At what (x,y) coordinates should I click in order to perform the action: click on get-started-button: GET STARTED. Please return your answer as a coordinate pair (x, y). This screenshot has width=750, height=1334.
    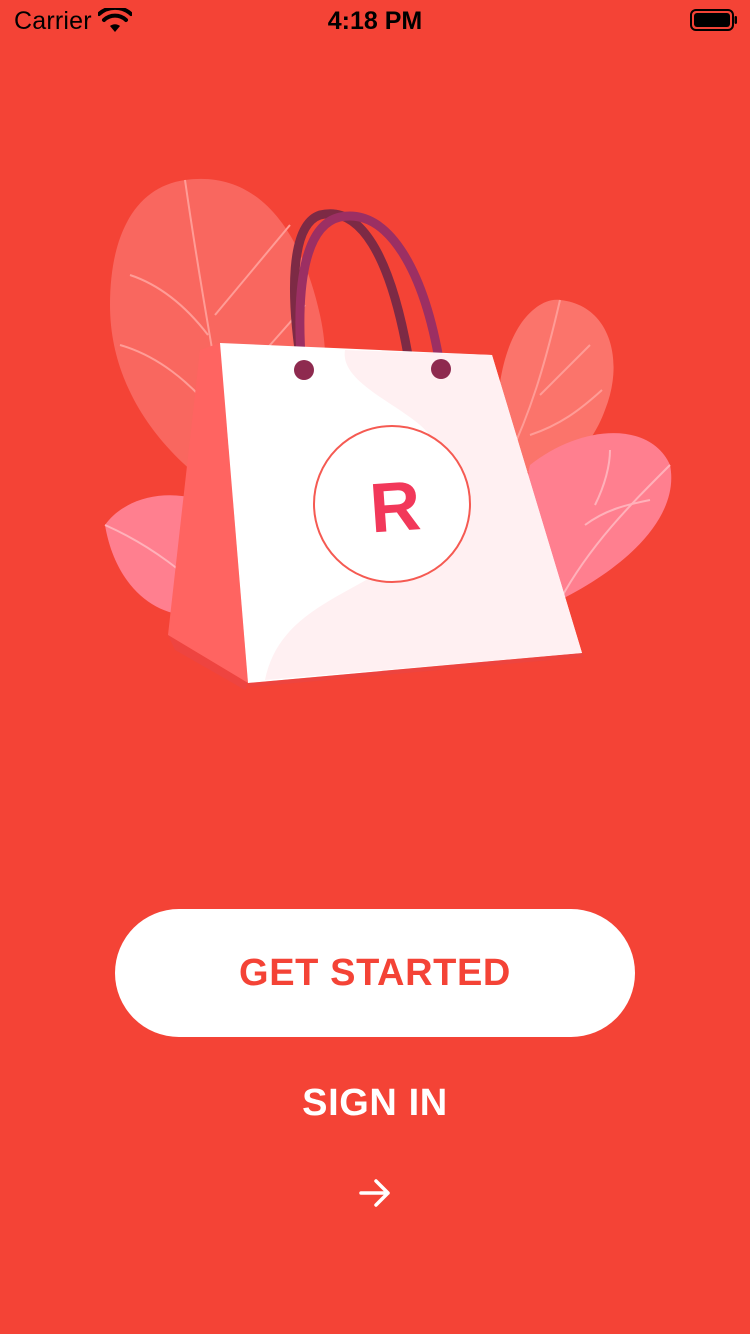
    Looking at the image, I should click on (375, 973).